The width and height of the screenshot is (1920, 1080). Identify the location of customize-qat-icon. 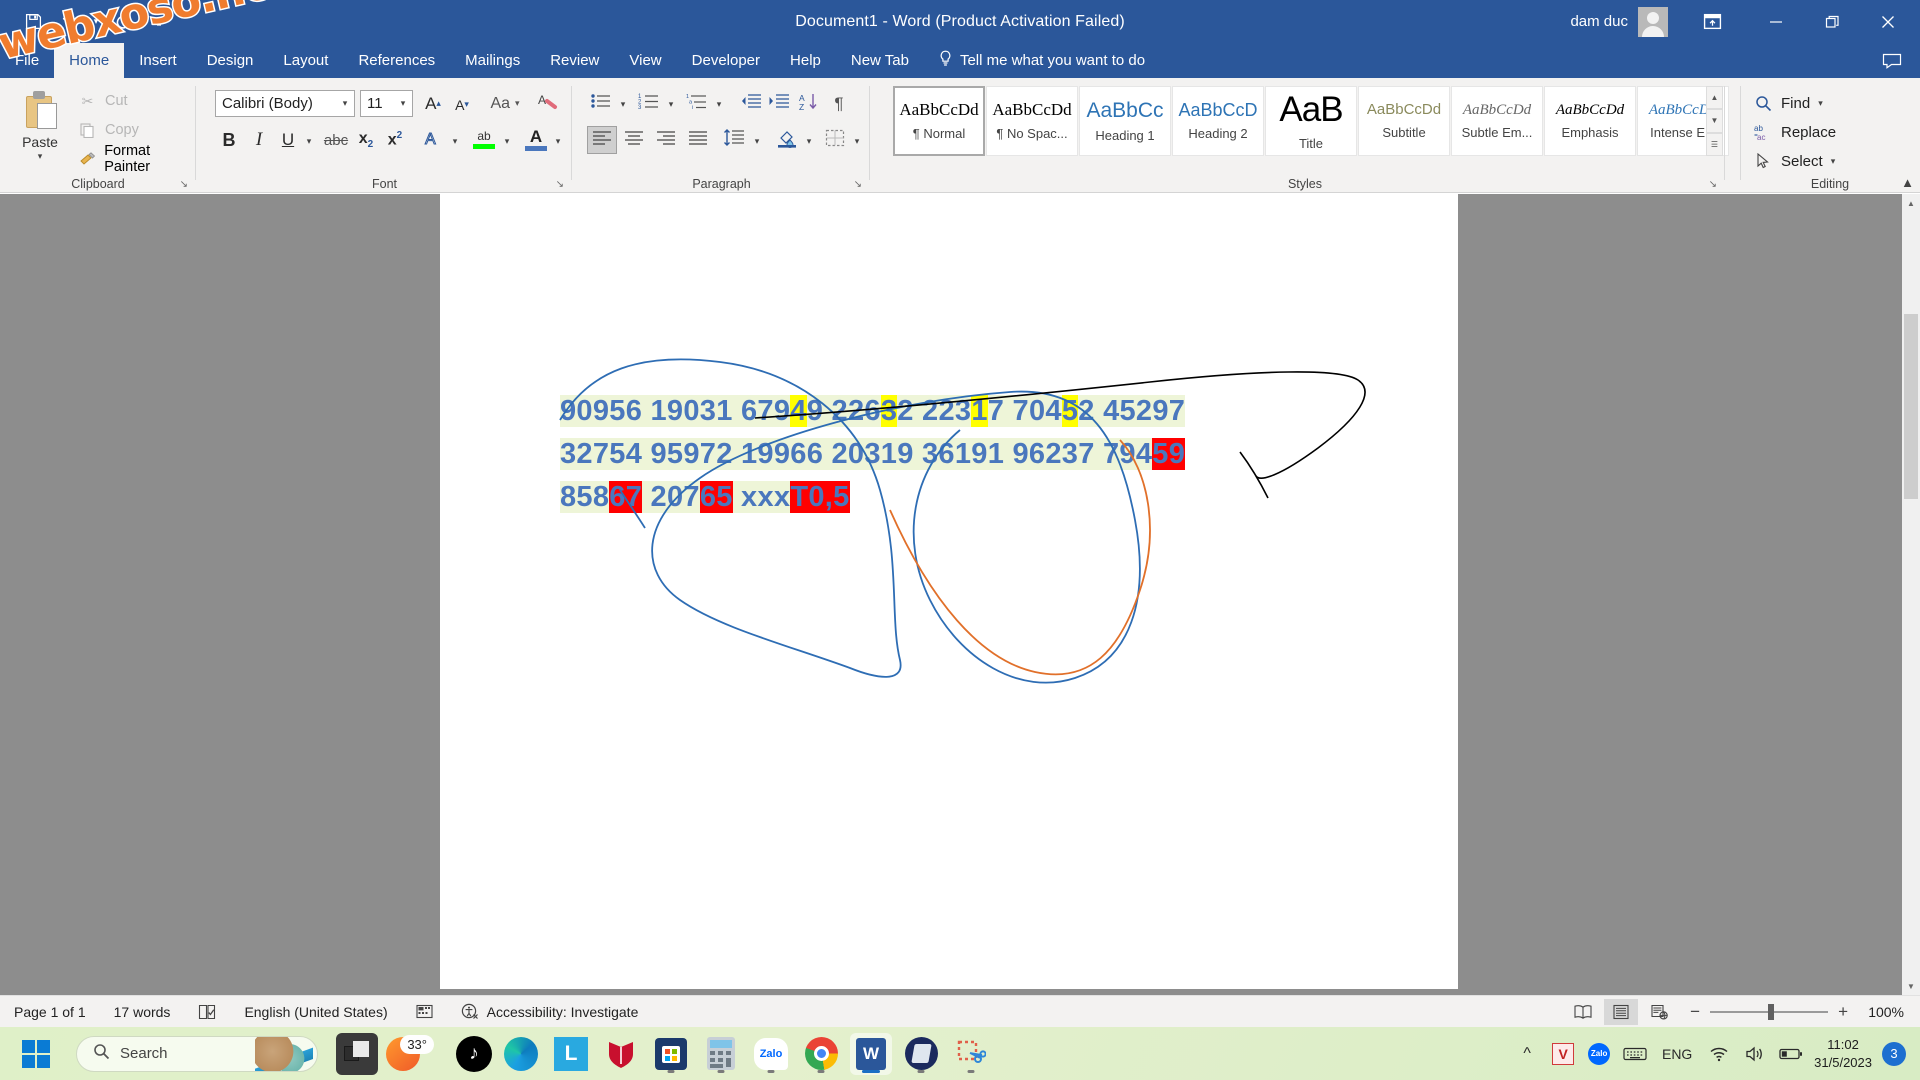
(159, 22).